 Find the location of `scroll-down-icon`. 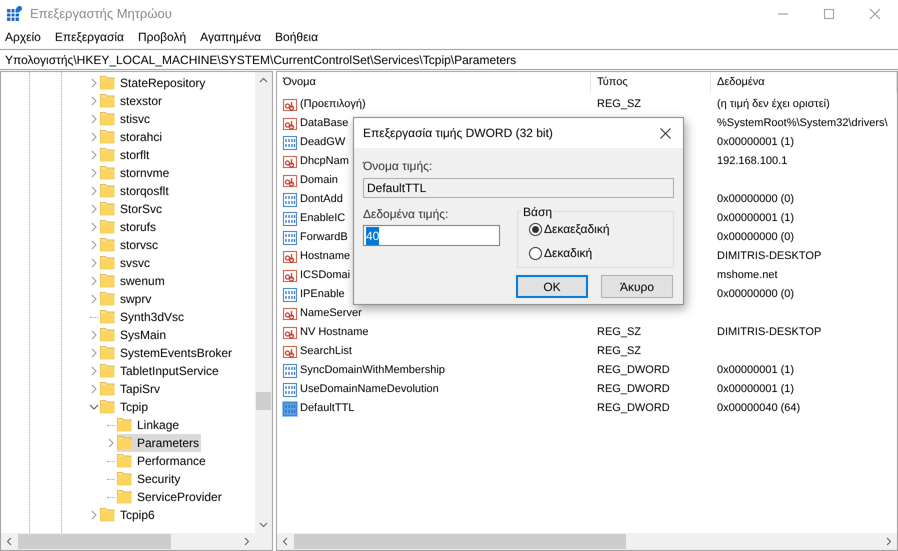

scroll-down-icon is located at coordinates (263, 525).